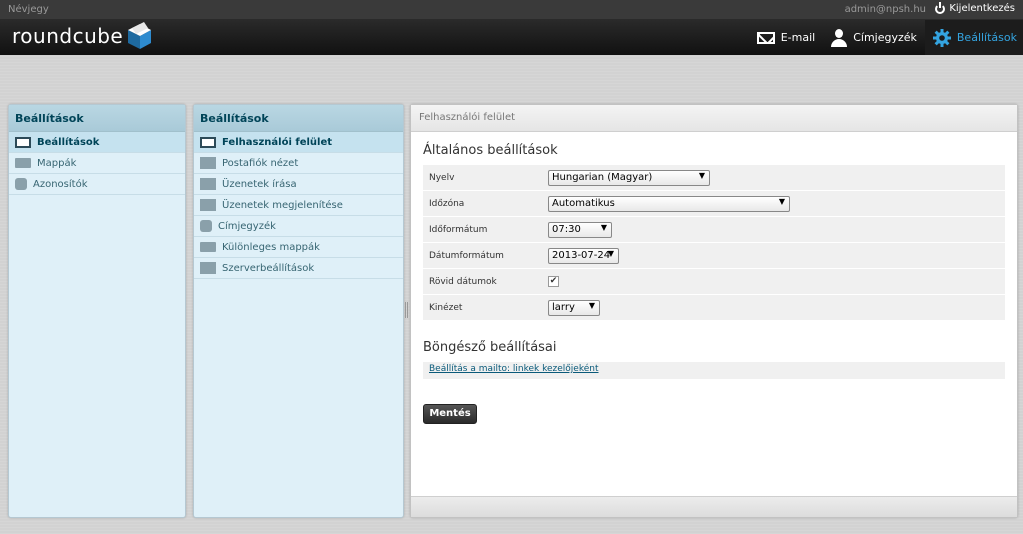  Describe the element at coordinates (982, 8) in the screenshot. I see `logout-label: Kijelentkezés` at that location.